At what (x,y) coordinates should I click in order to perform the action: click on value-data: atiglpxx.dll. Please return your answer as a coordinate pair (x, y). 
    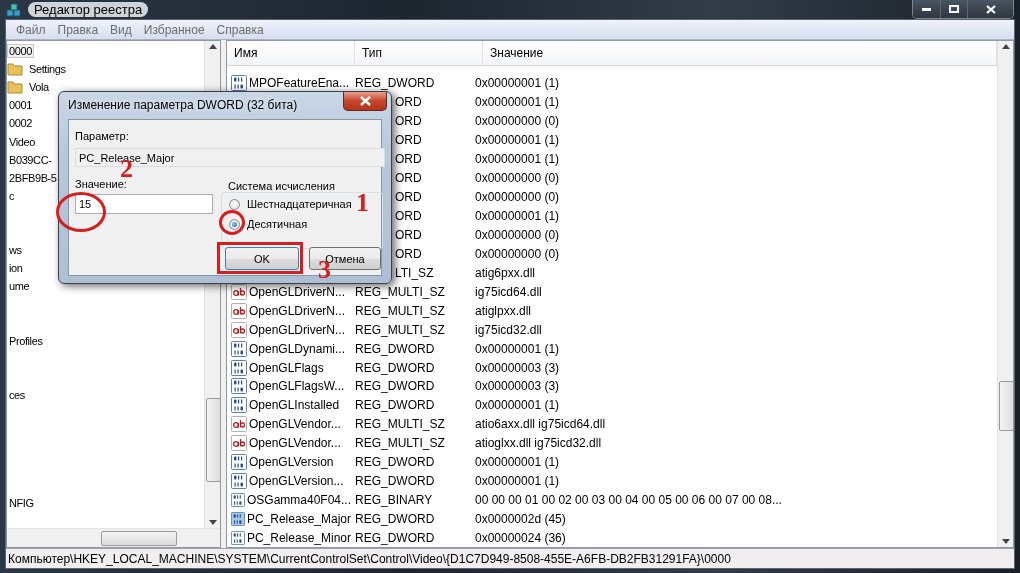
    Looking at the image, I should click on (503, 310).